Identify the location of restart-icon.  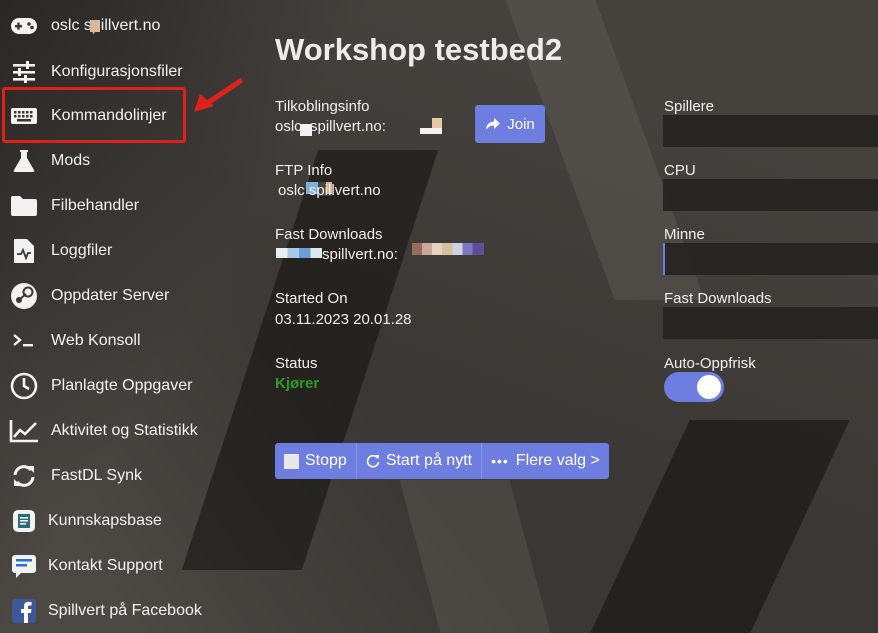
(373, 461).